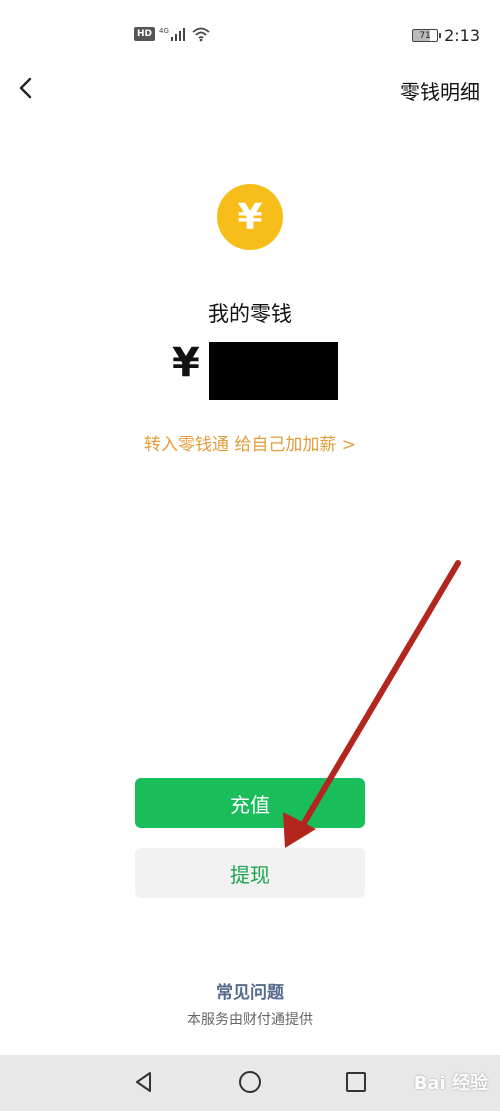  I want to click on status-icons: HD 4G, so click(172, 34).